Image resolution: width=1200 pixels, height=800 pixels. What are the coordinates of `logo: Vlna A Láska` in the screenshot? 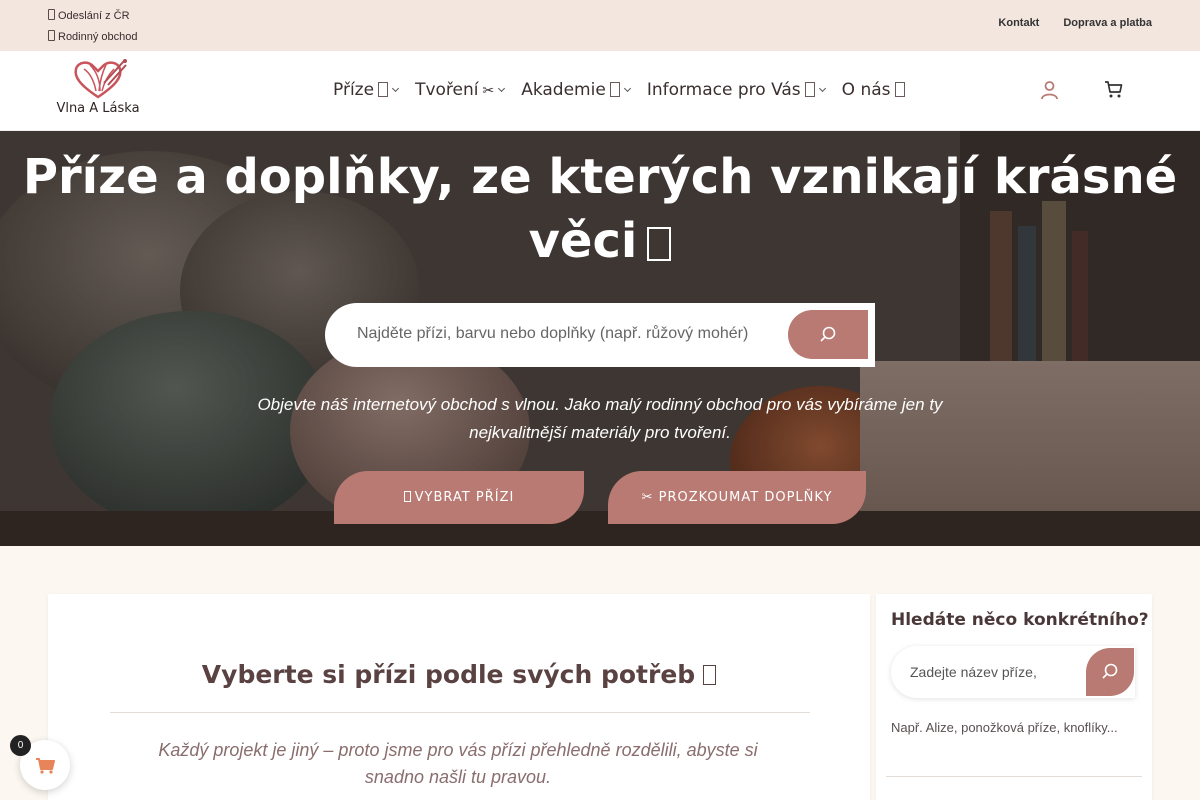 It's located at (98, 86).